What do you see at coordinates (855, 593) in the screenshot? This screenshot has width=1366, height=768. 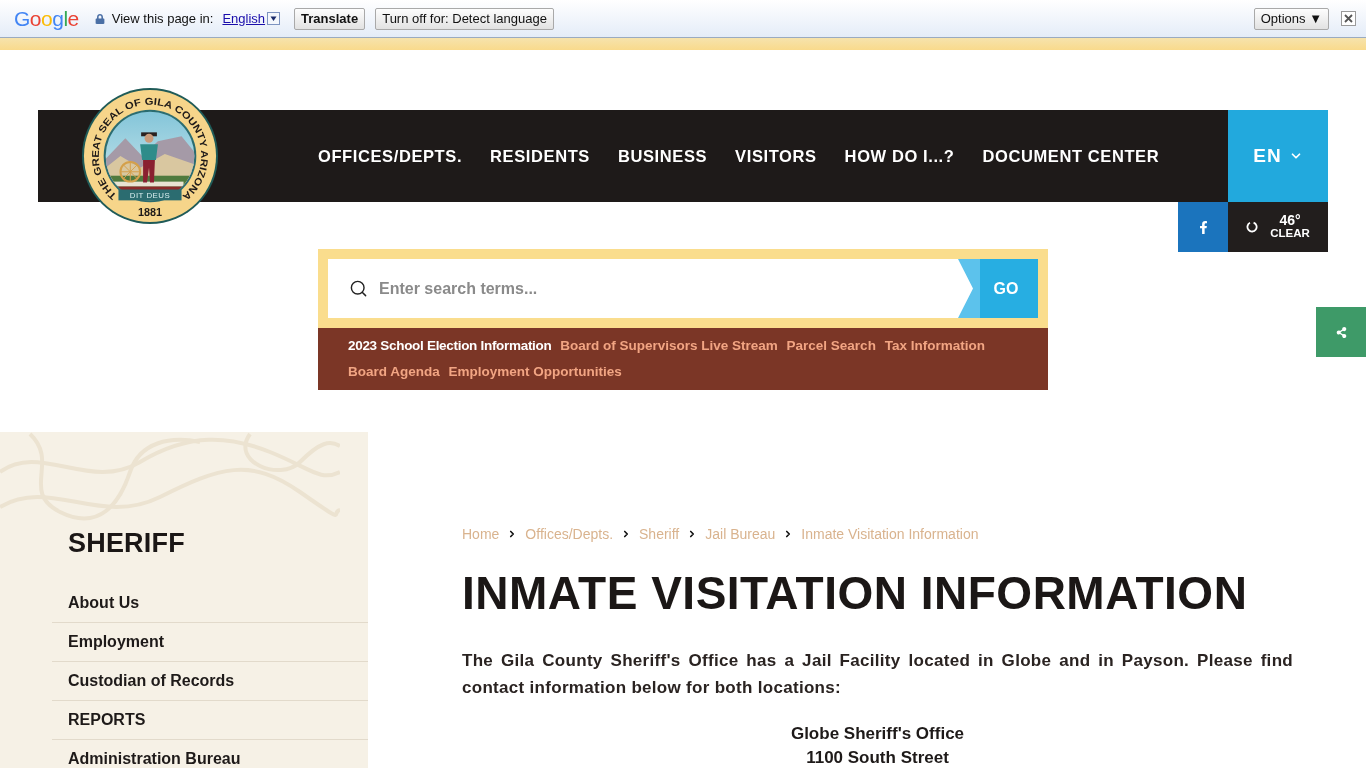 I see `page-title: INMATE VISITATION INFORMATION` at bounding box center [855, 593].